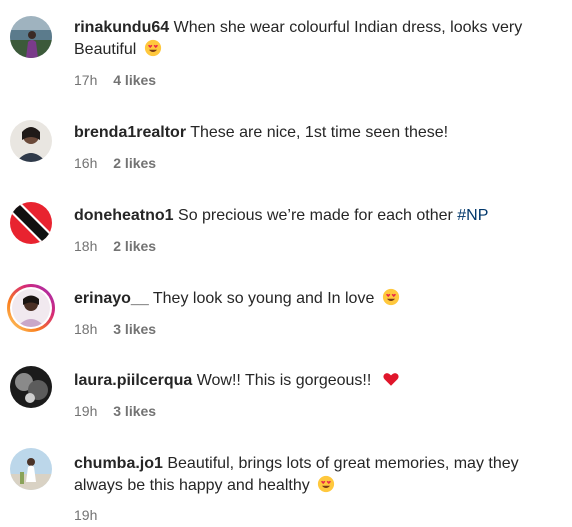 The image size is (572, 527). I want to click on comment-body: They look so young and In love, so click(263, 298).